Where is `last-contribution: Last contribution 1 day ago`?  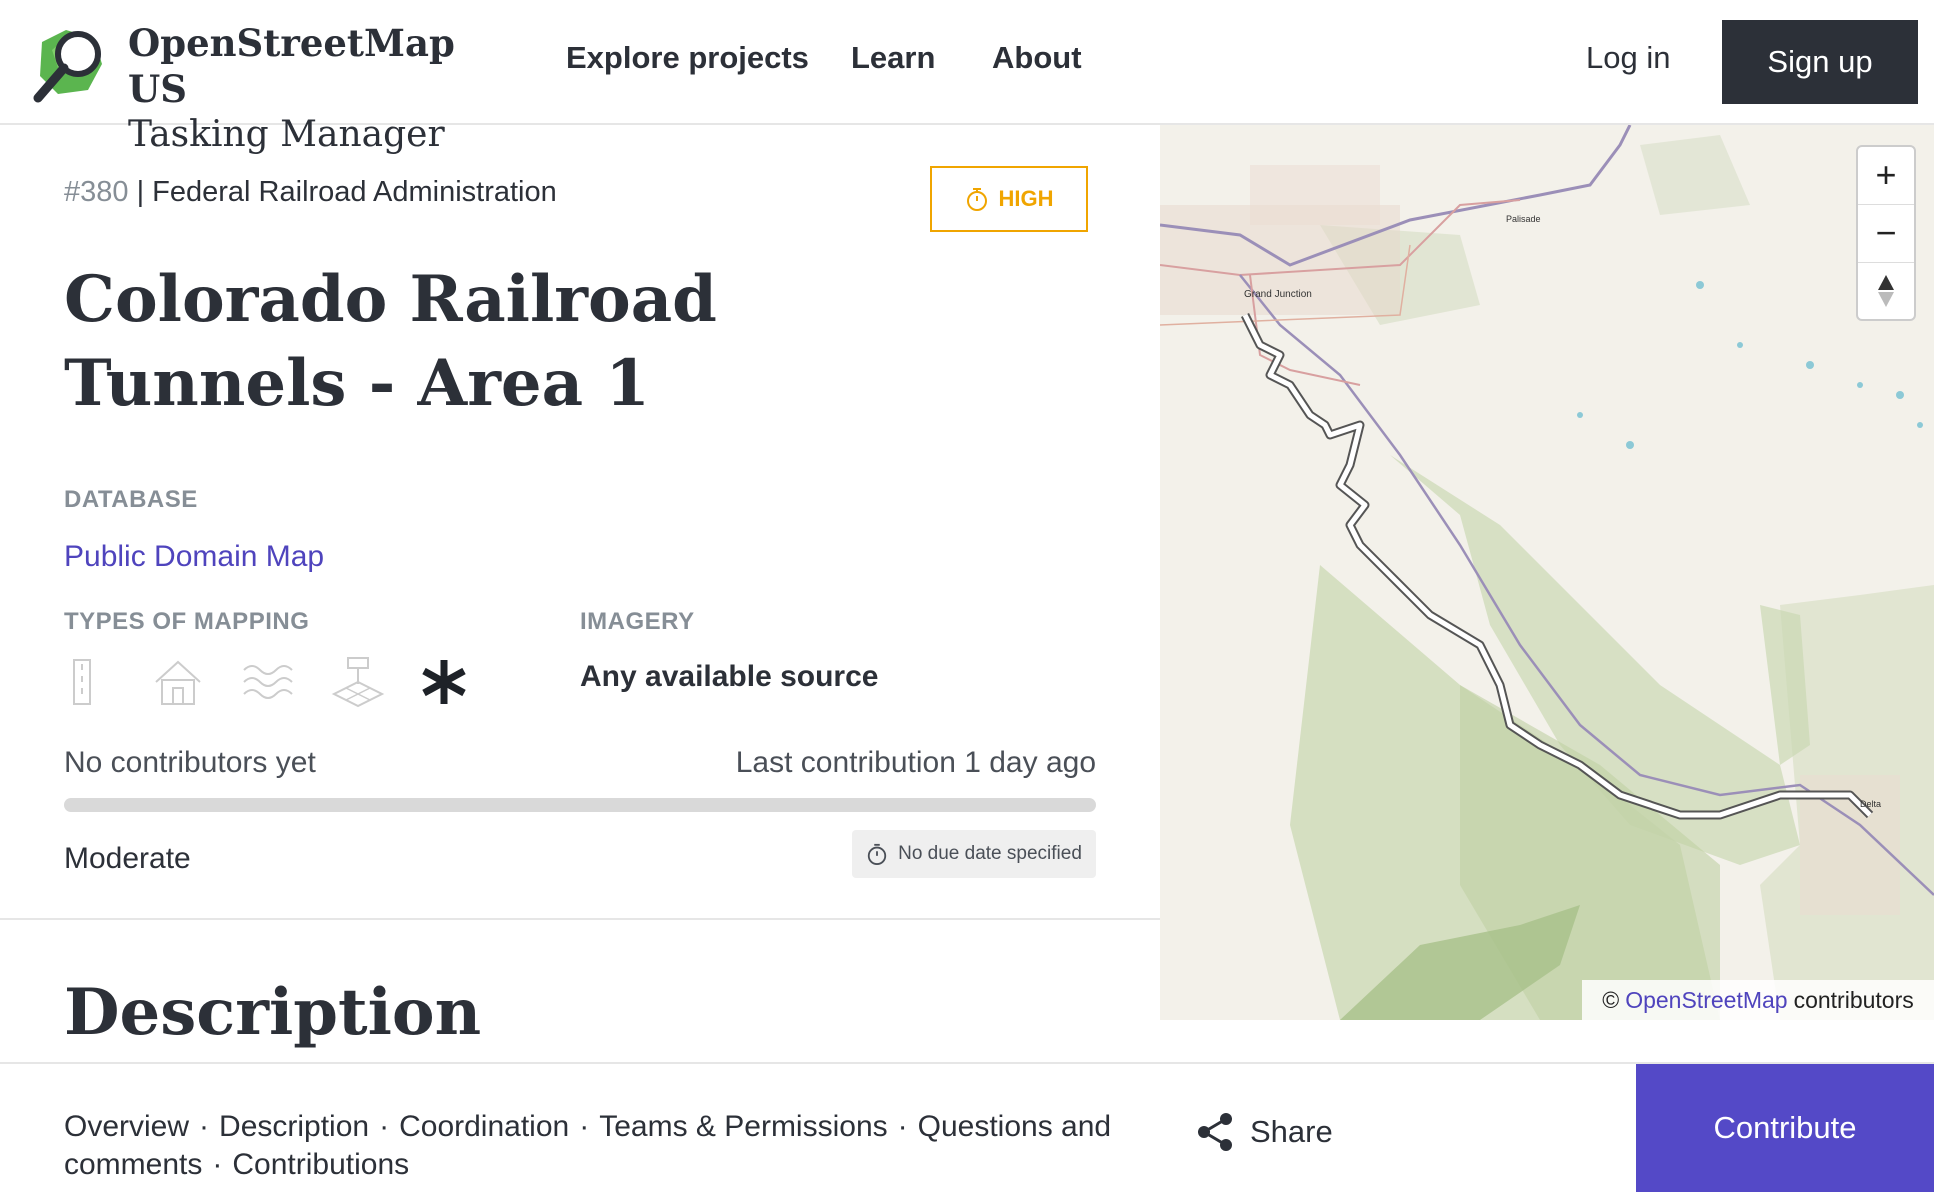
last-contribution: Last contribution 1 day ago is located at coordinates (915, 762).